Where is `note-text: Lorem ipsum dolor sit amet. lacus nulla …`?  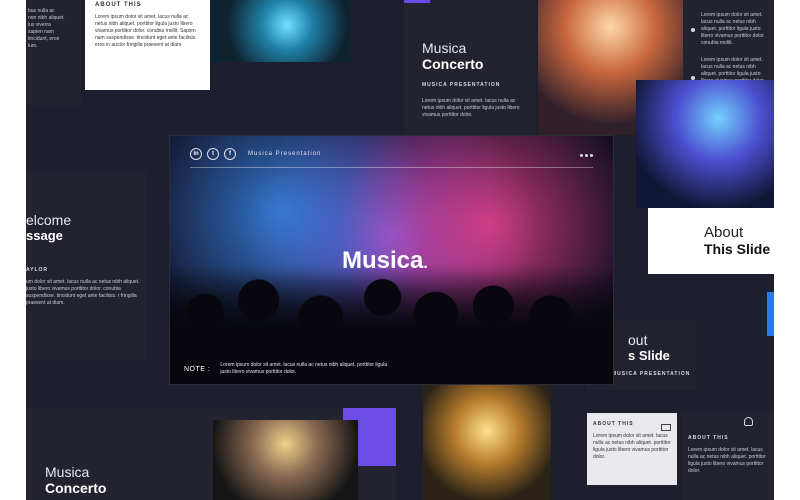
note-text: Lorem ipsum dolor sit amet. lacus nulla … is located at coordinates (304, 368).